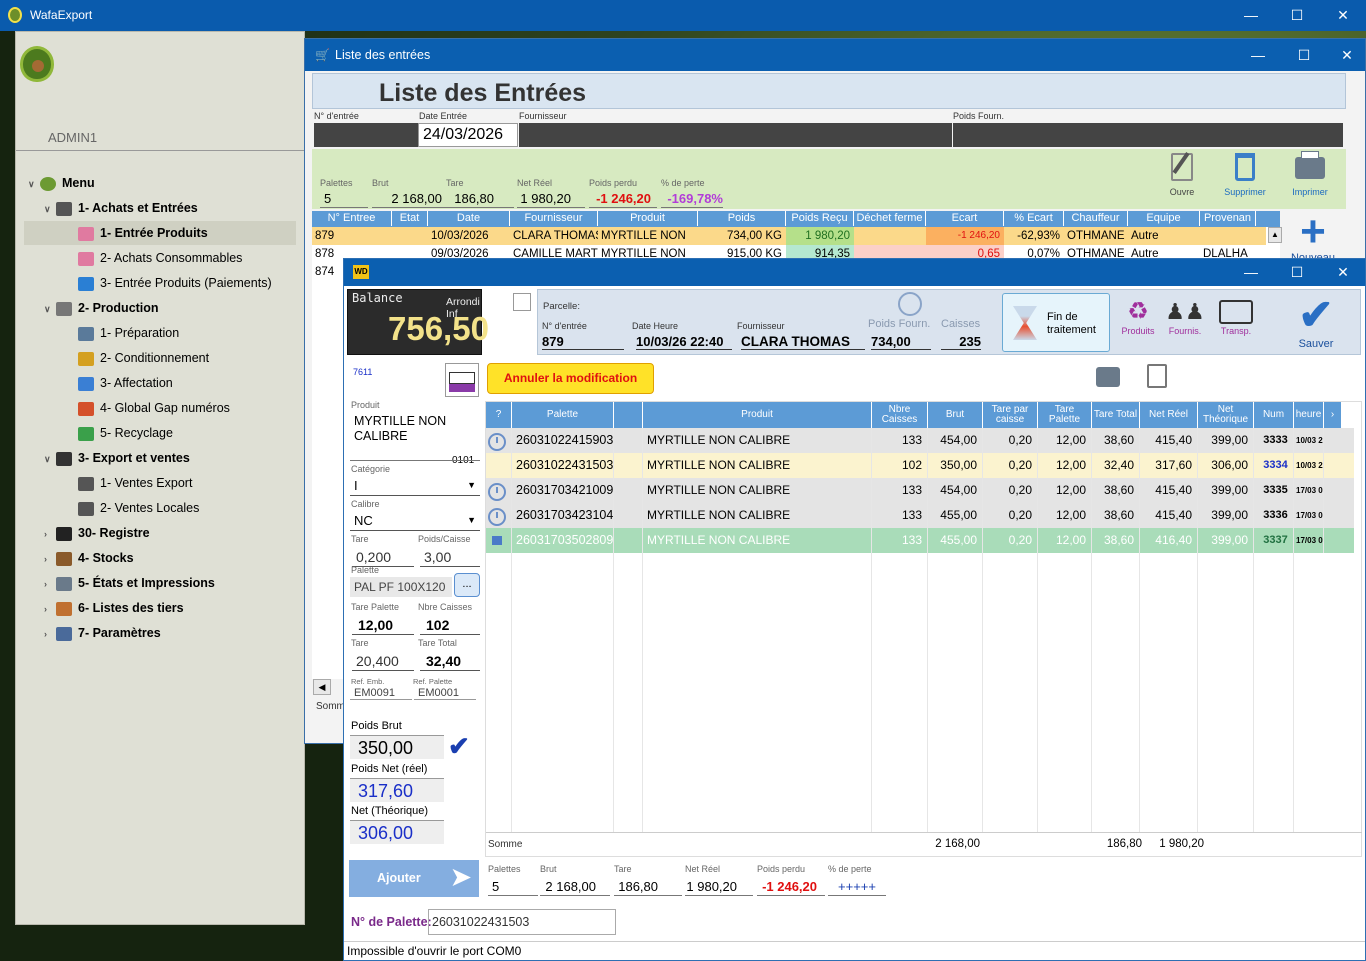  I want to click on pesee-minimize-button: —, so click(1251, 272).